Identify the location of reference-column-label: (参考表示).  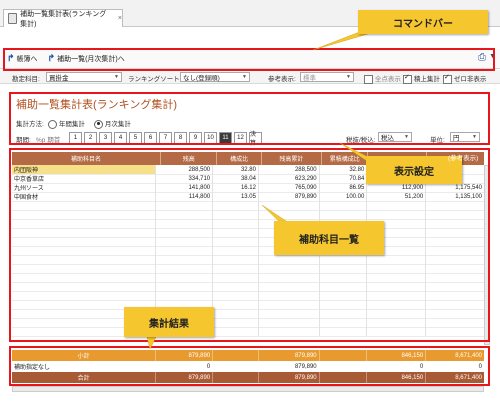
(463, 158).